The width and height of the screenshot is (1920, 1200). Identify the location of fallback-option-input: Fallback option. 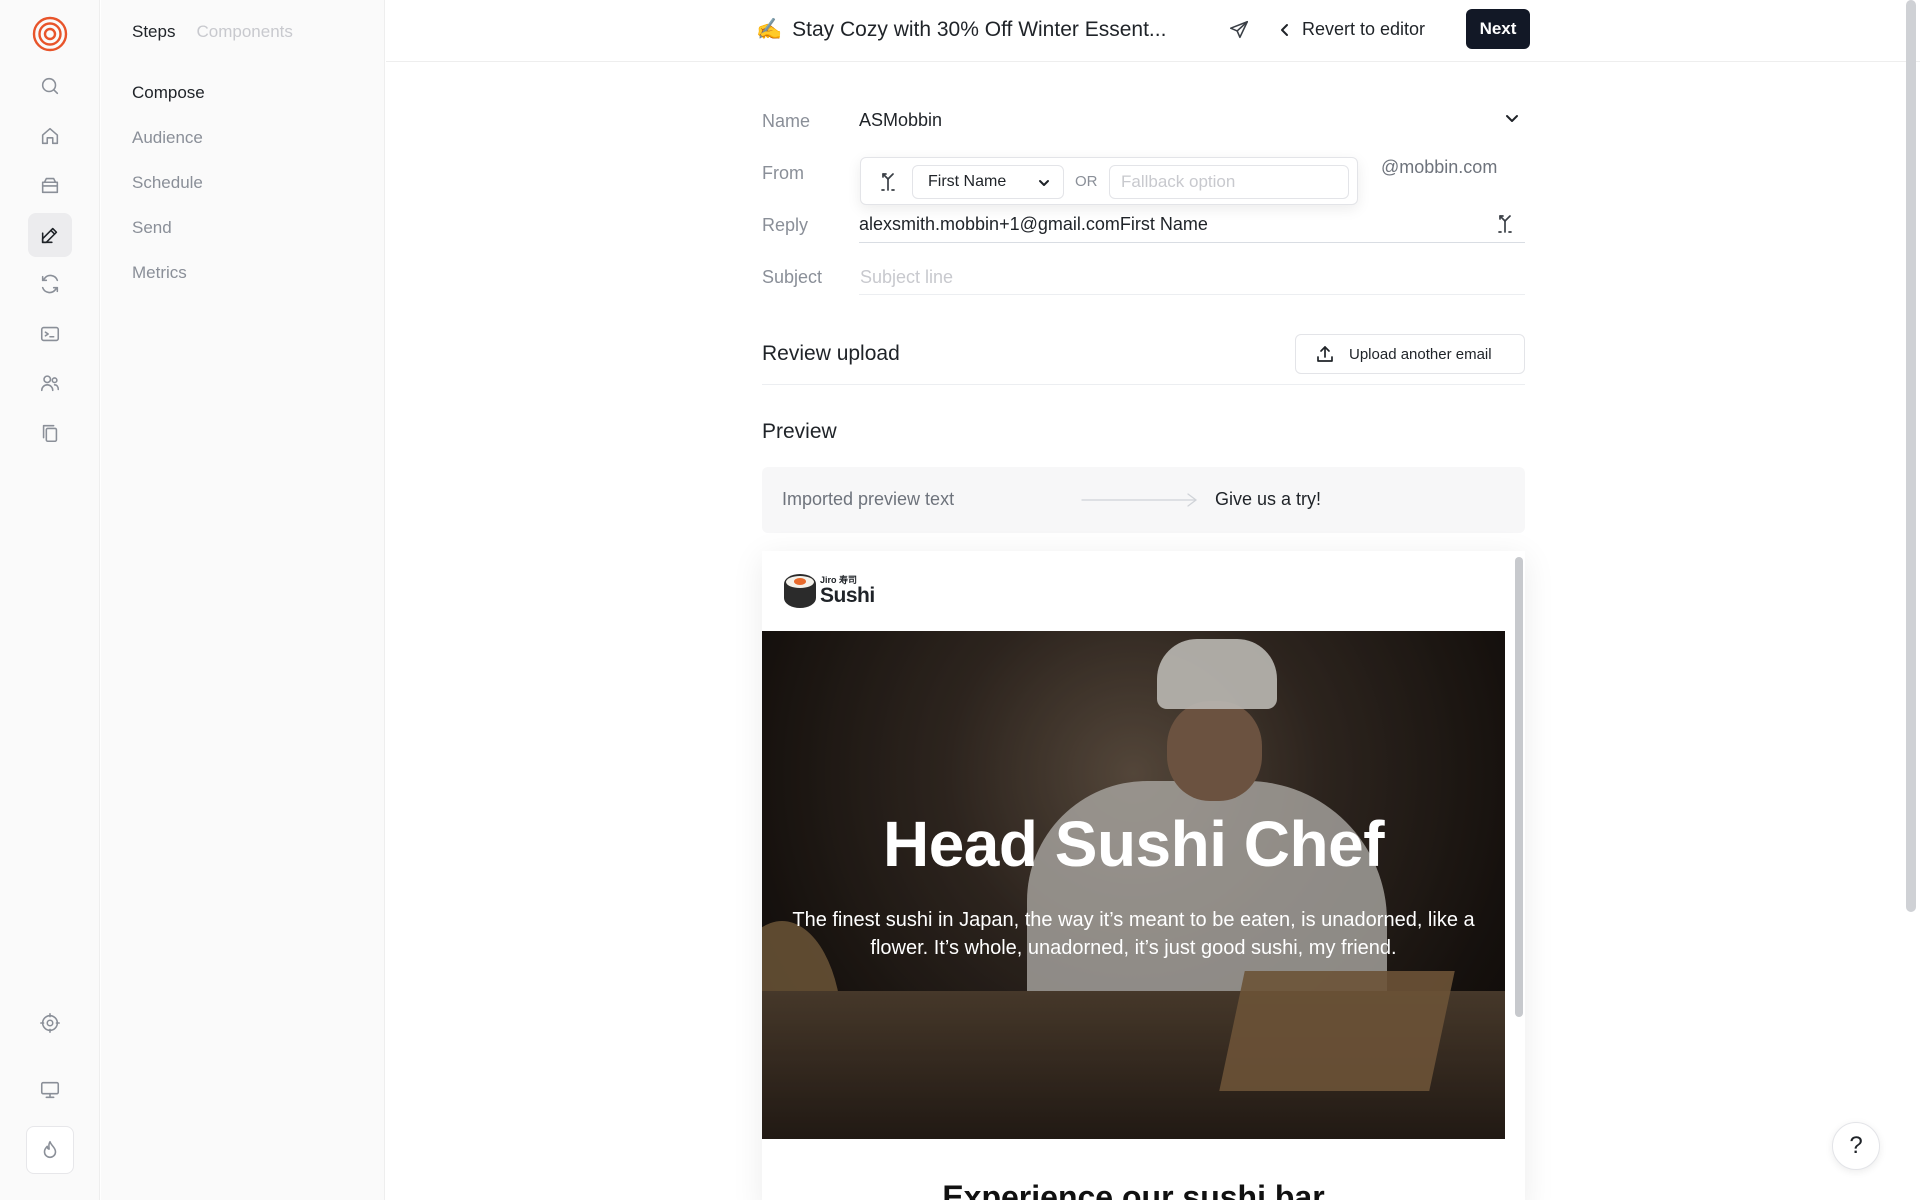
(1229, 182).